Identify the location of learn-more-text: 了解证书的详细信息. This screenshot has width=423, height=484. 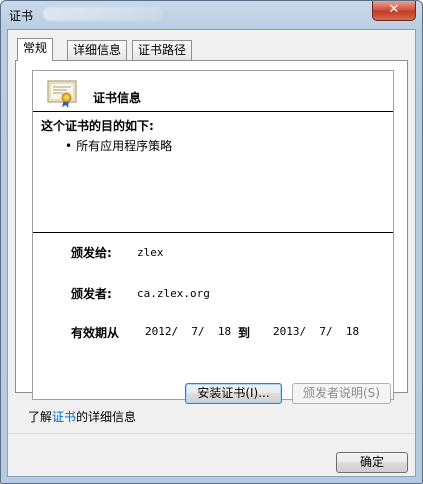
(82, 416).